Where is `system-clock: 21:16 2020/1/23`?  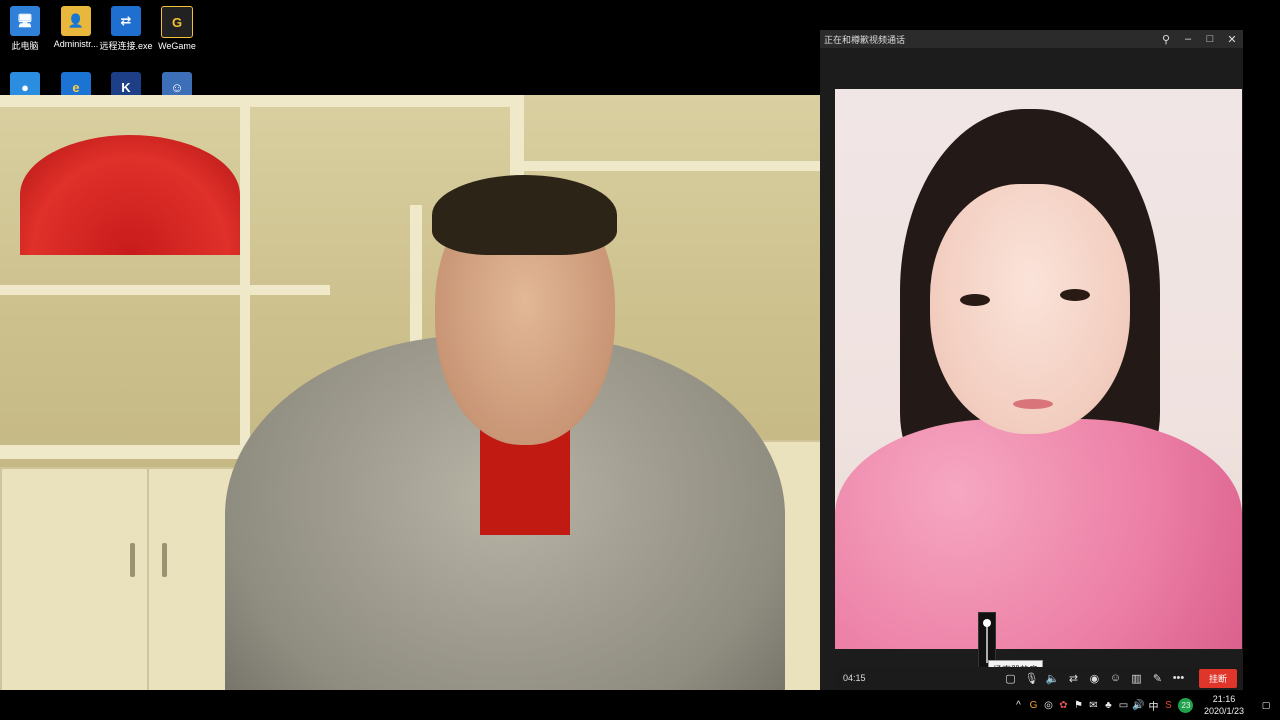
system-clock: 21:16 2020/1/23 is located at coordinates (1224, 705).